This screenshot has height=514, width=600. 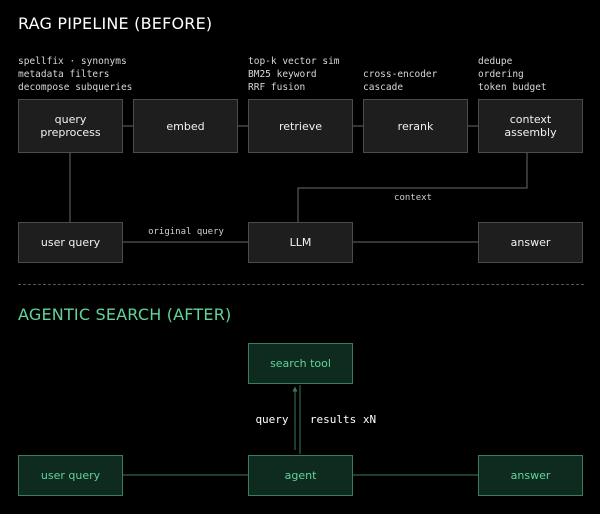 What do you see at coordinates (343, 419) in the screenshot?
I see `edge-label-results: results xN` at bounding box center [343, 419].